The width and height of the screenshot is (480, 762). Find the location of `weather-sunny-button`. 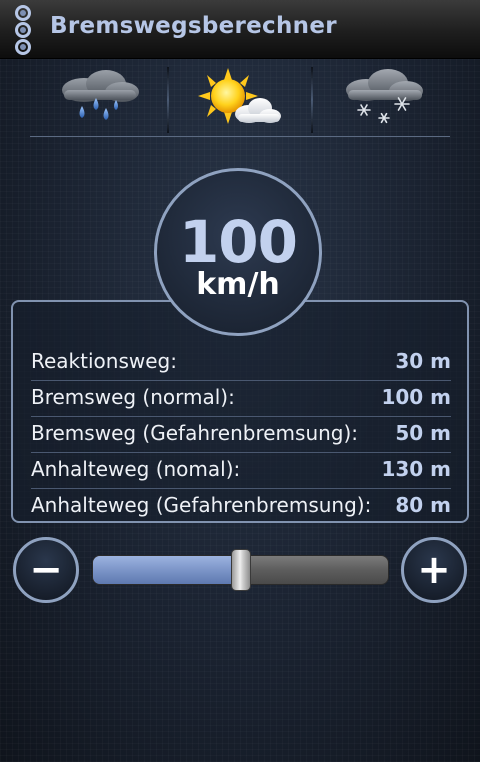

weather-sunny-button is located at coordinates (239, 98).